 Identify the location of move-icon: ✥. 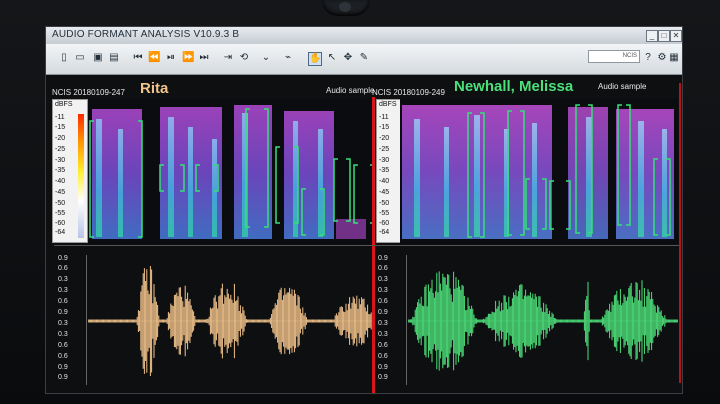
(348, 58).